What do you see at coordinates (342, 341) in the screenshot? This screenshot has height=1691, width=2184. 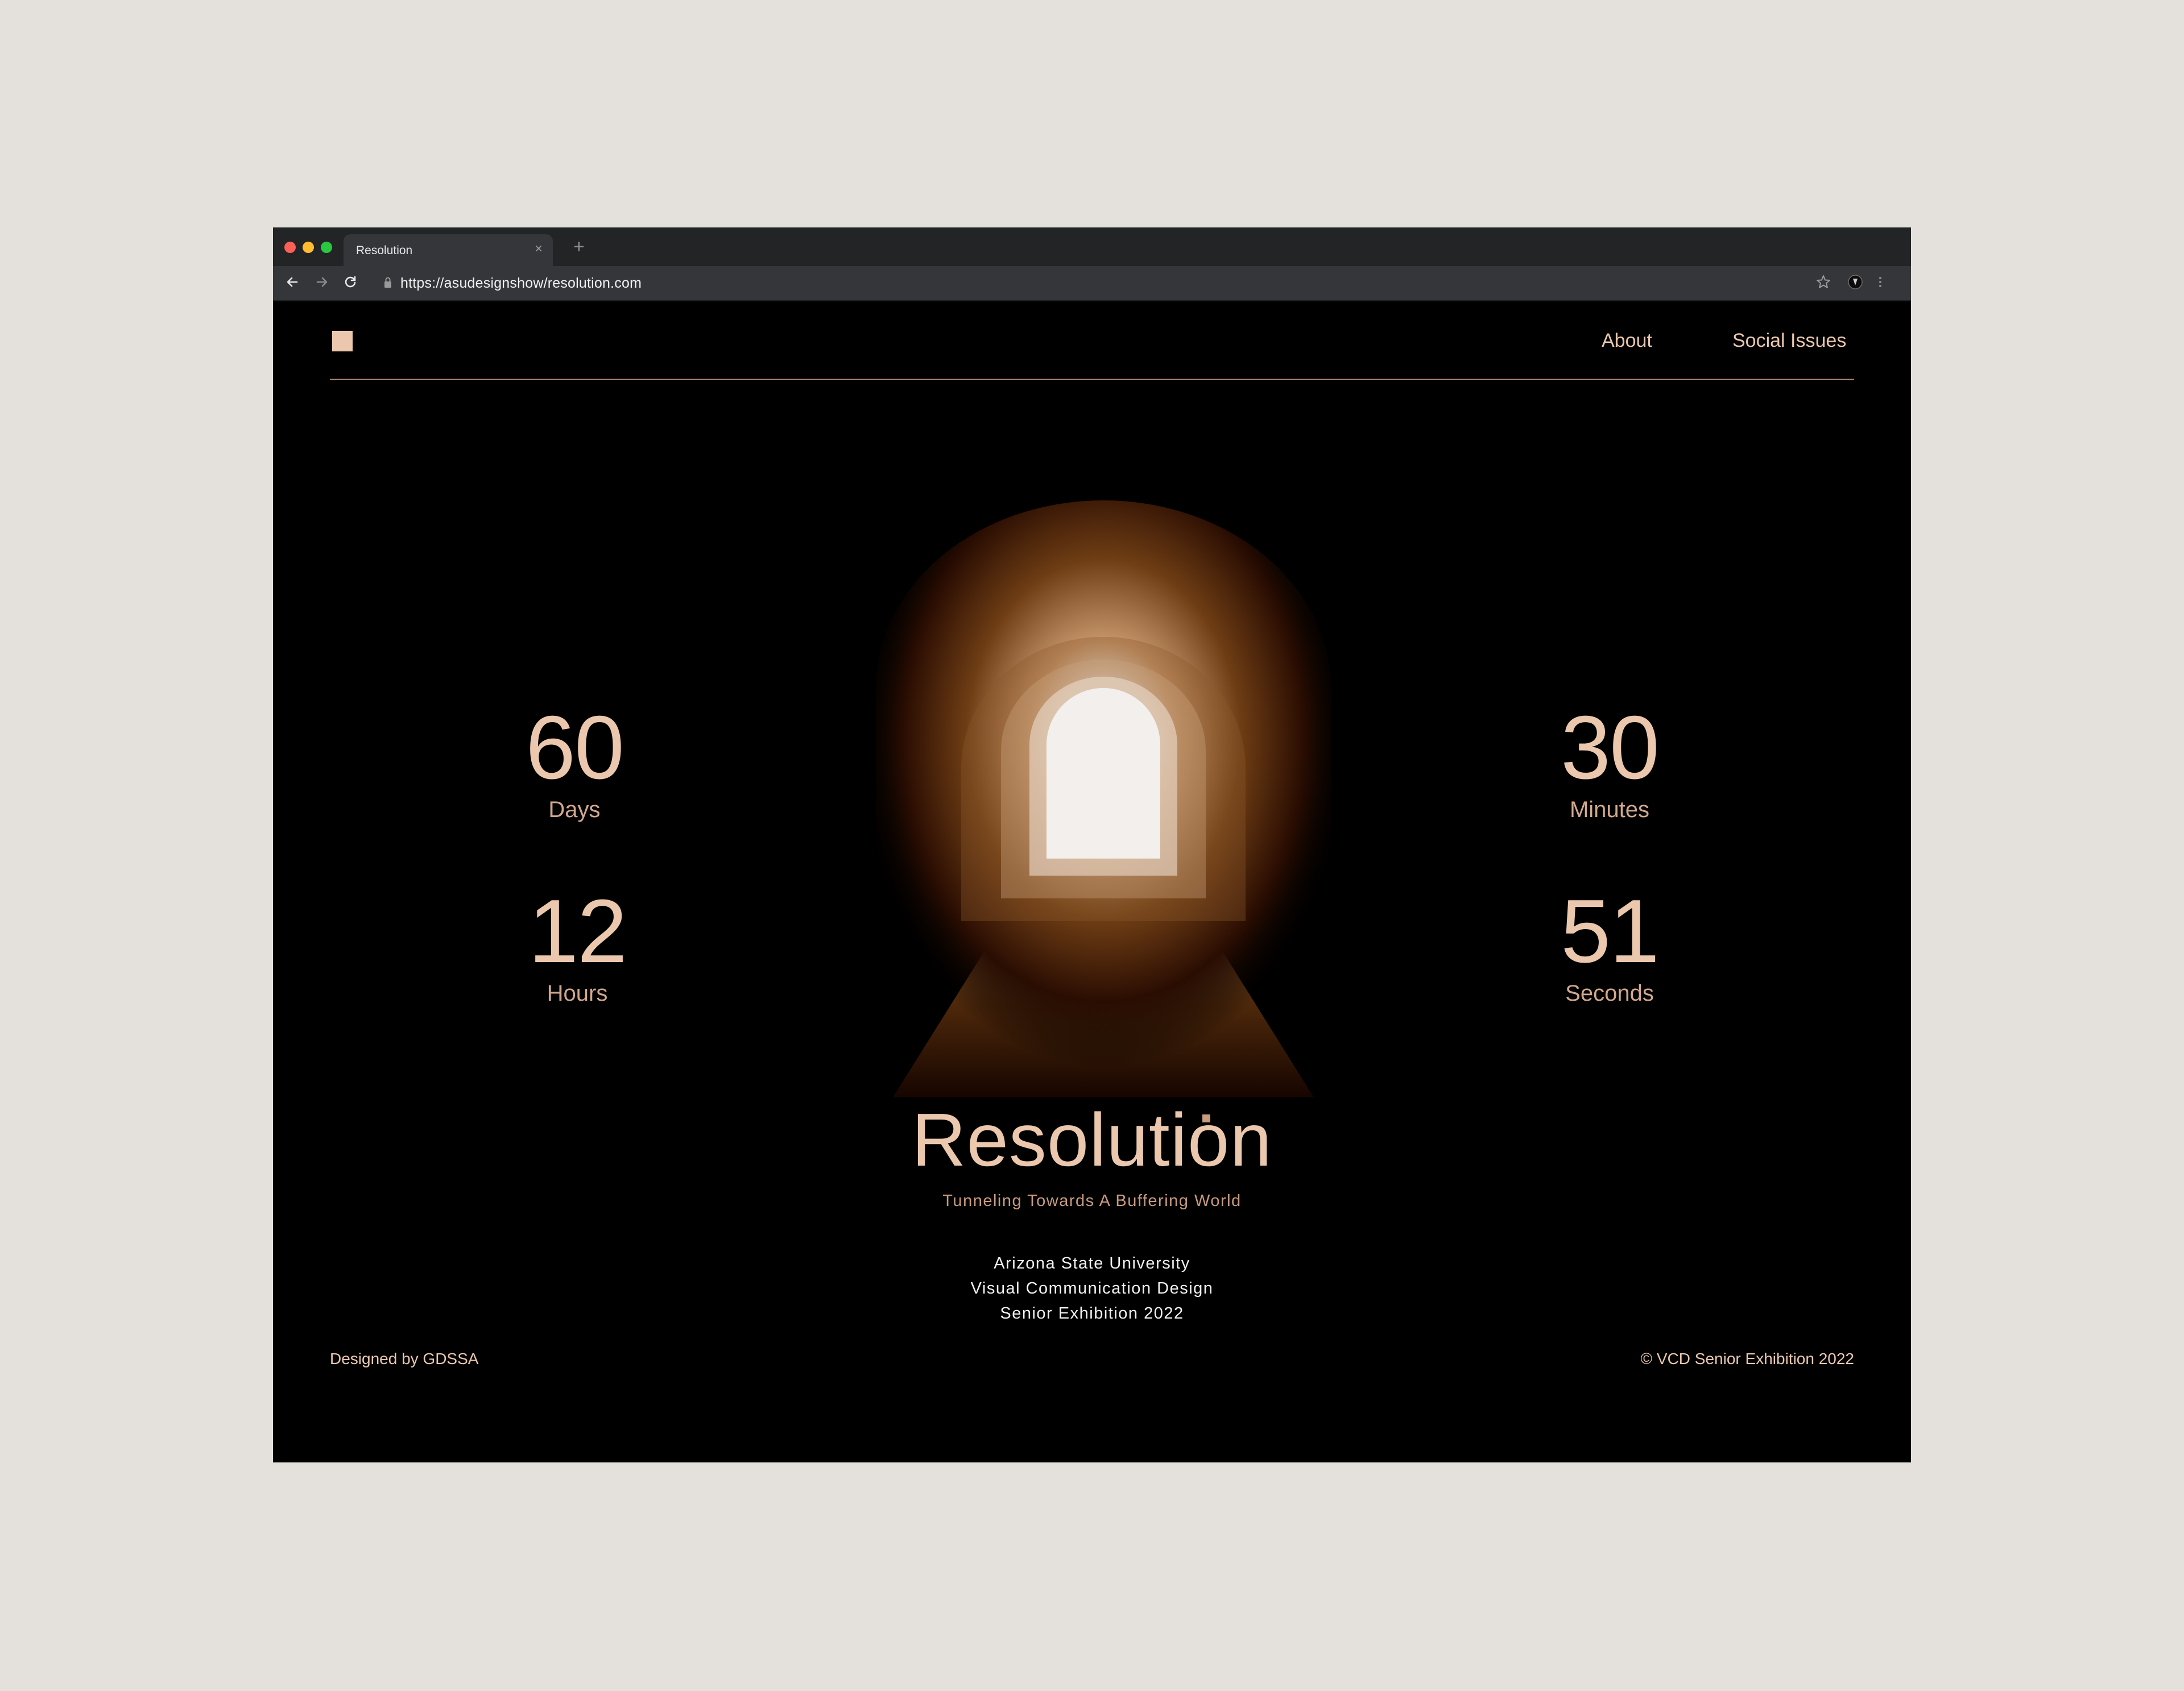 I see `home-logo` at bounding box center [342, 341].